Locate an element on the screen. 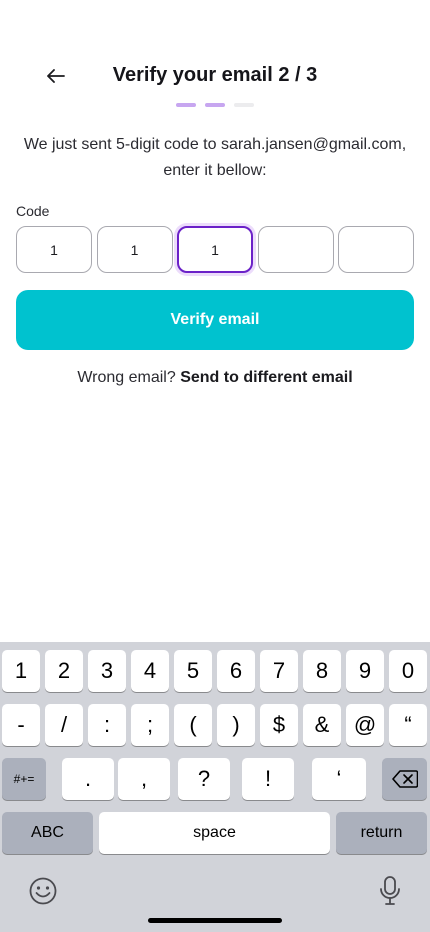 This screenshot has height=932, width=430. wrong-email-prompt: Wrong email? is located at coordinates (126, 377).